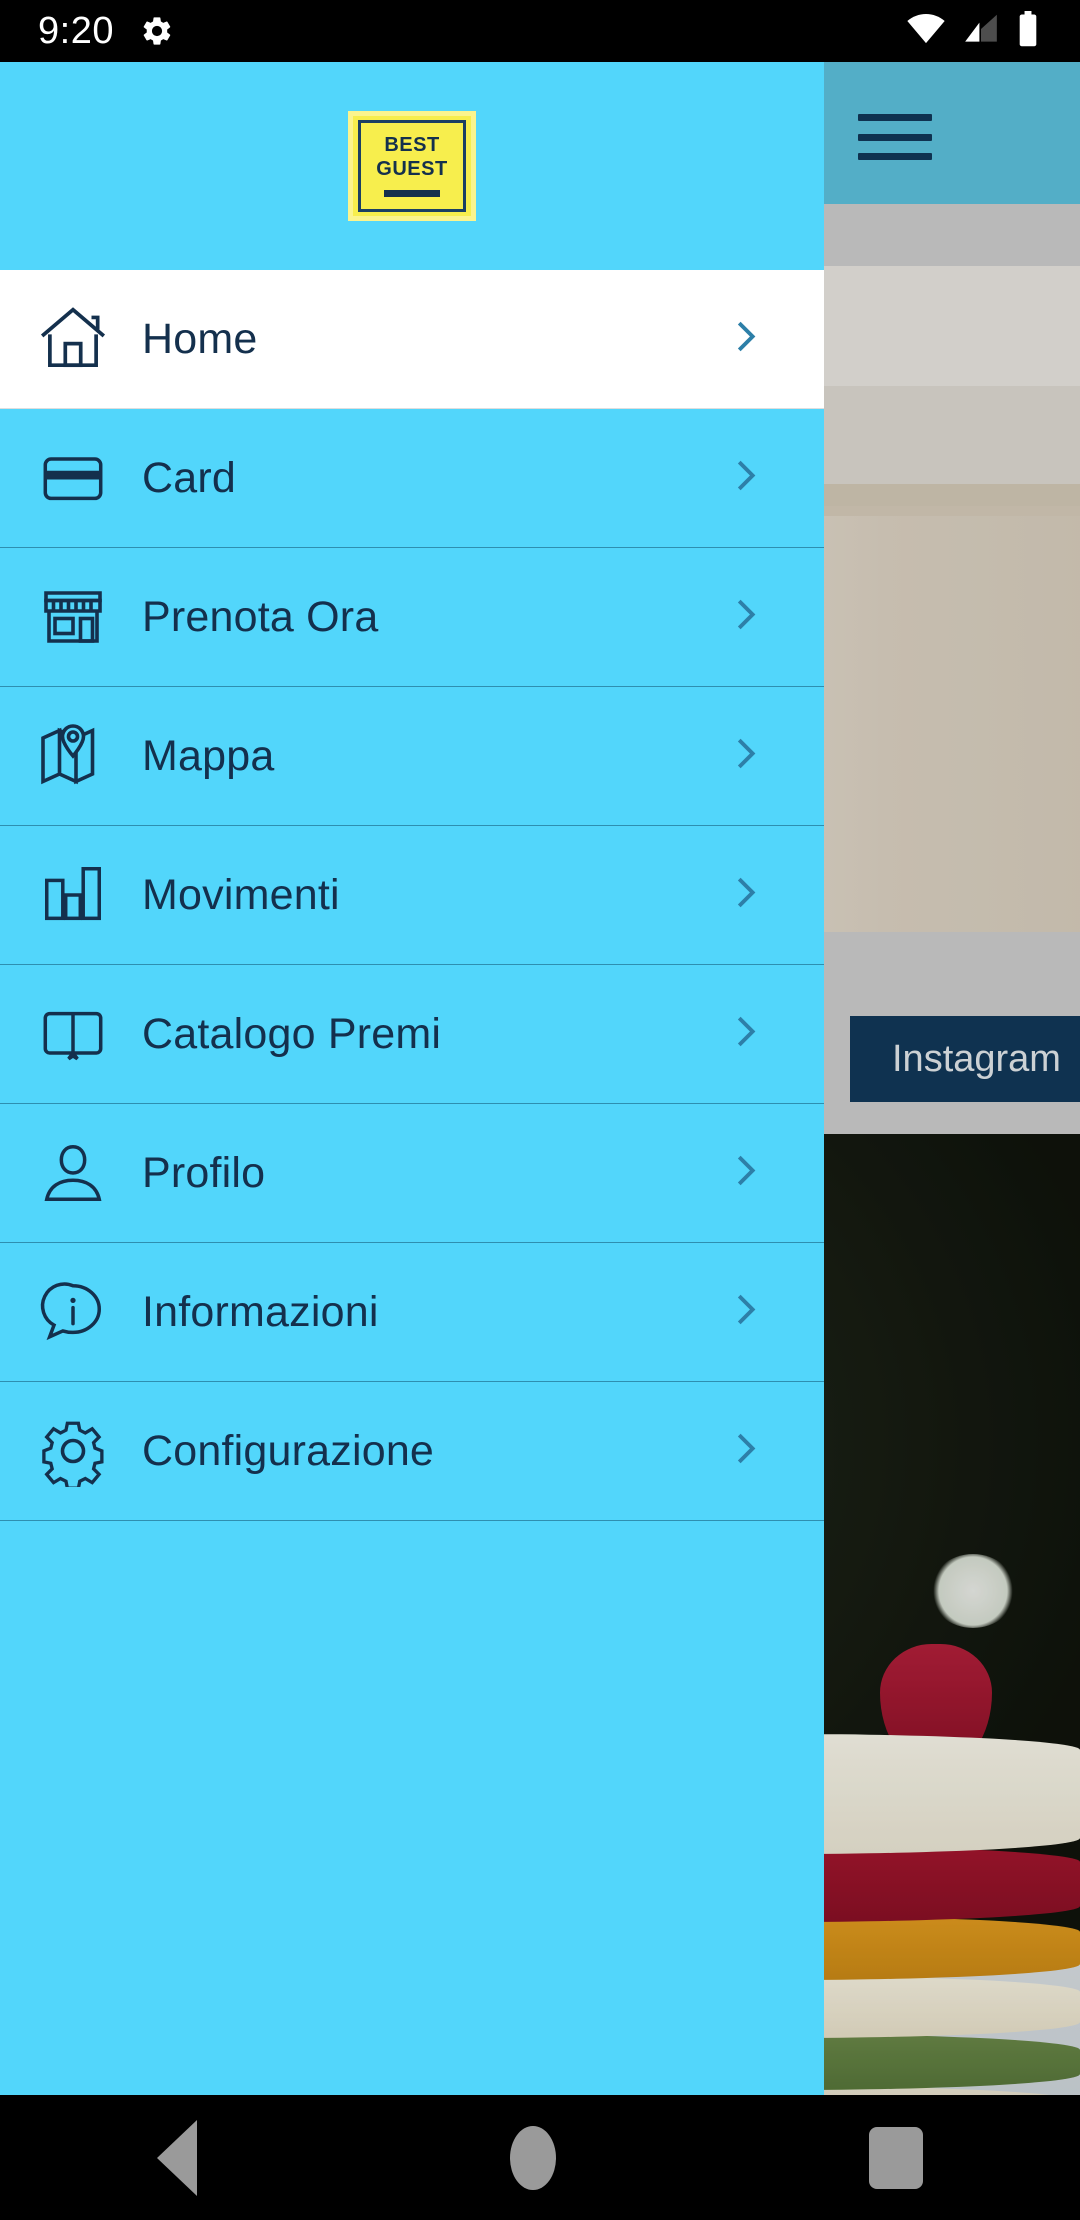 The width and height of the screenshot is (1080, 2220). What do you see at coordinates (412, 895) in the screenshot?
I see `sidebar-item-movimenti: Movimenti` at bounding box center [412, 895].